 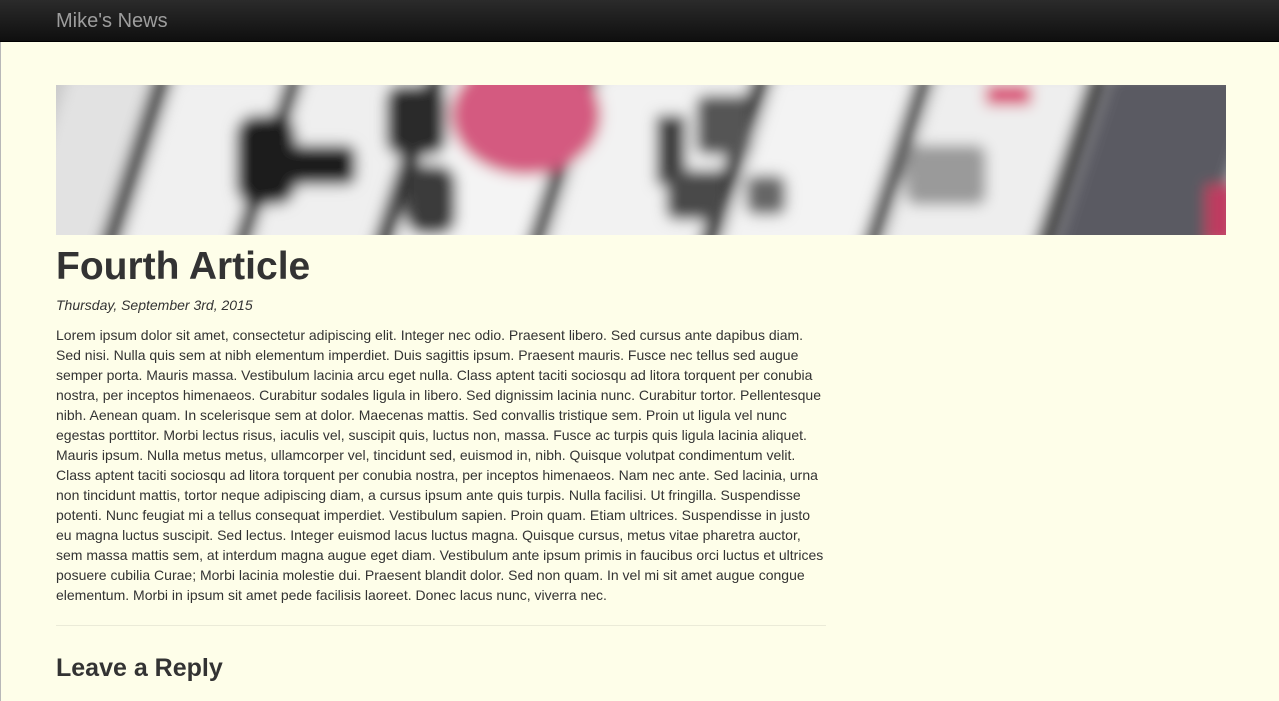 I want to click on window-left-border, so click(x=0, y=350).